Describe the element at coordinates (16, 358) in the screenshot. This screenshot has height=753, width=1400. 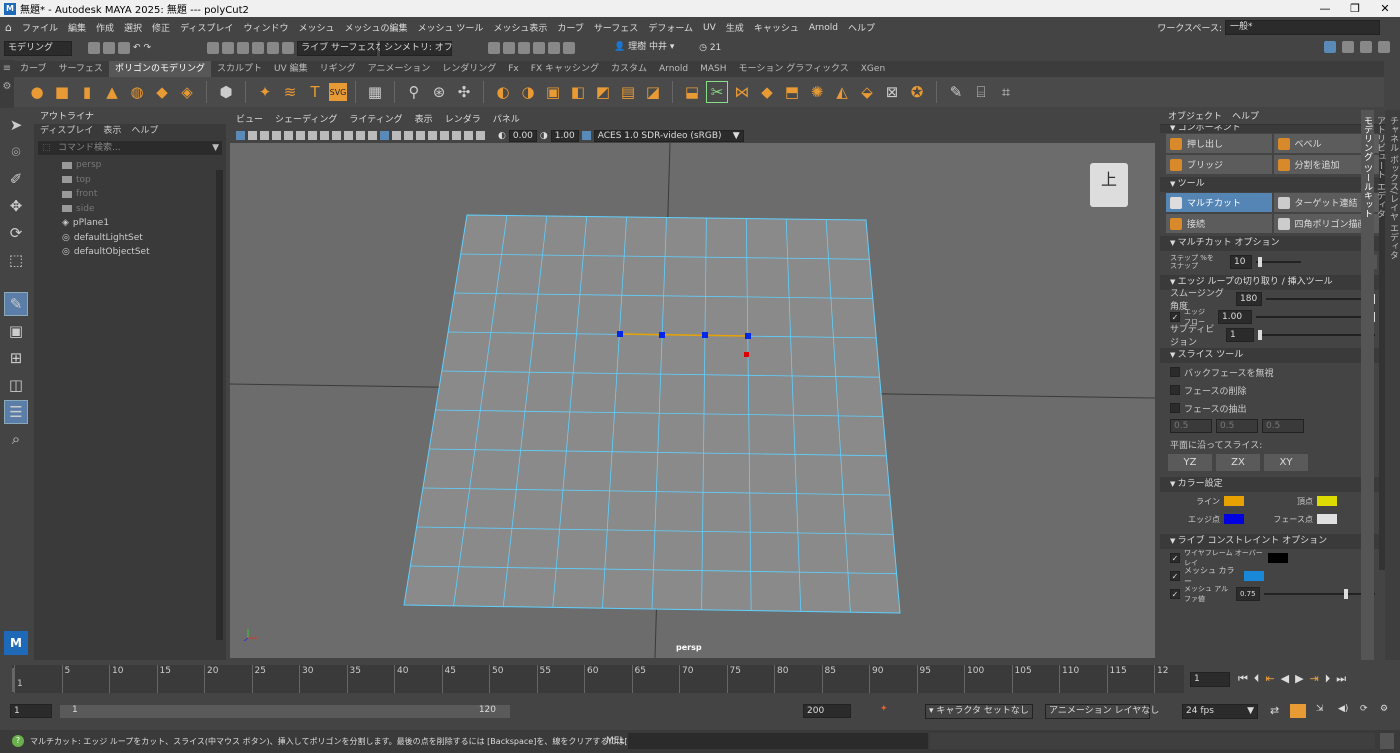
I see `four-view-icon: ⊞` at that location.